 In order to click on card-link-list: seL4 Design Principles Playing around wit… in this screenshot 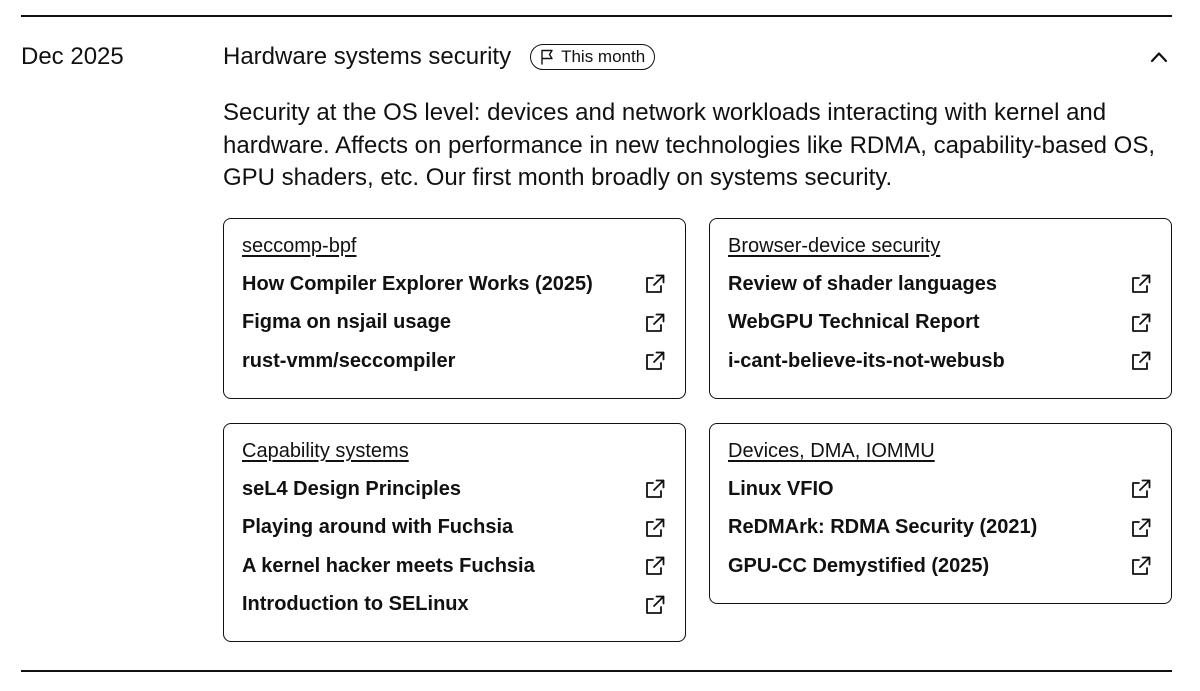, I will do `click(454, 547)`.